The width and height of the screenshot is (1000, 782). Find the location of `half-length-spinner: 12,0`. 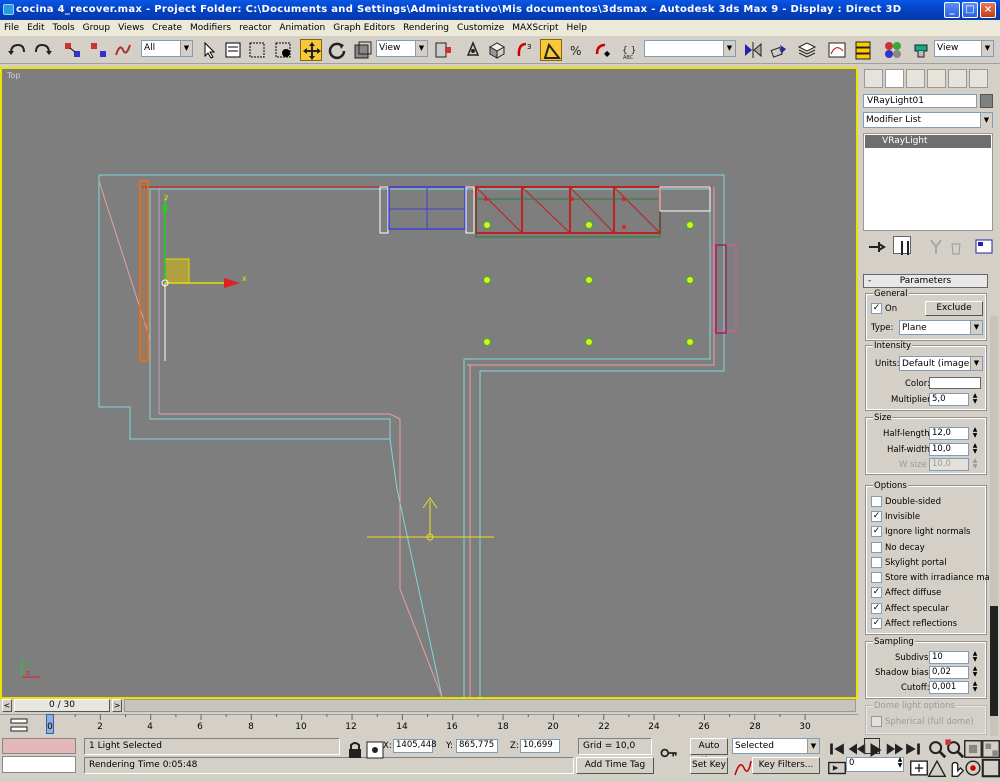

half-length-spinner: 12,0 is located at coordinates (949, 433).